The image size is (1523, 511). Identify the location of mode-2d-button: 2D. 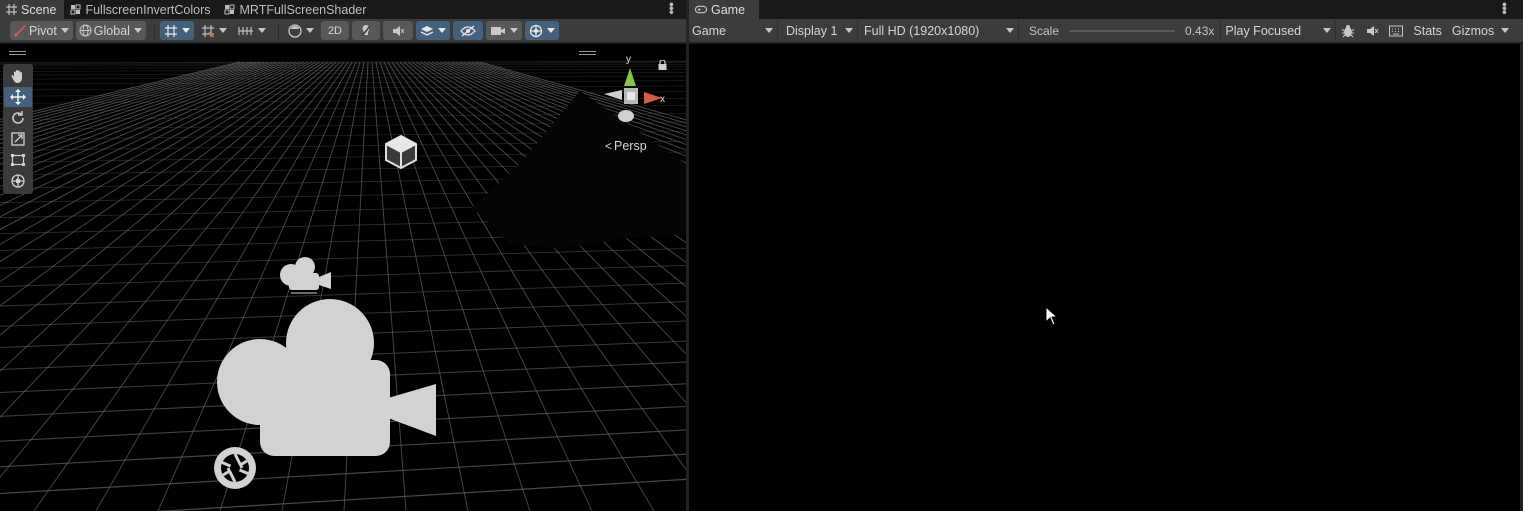
(334, 30).